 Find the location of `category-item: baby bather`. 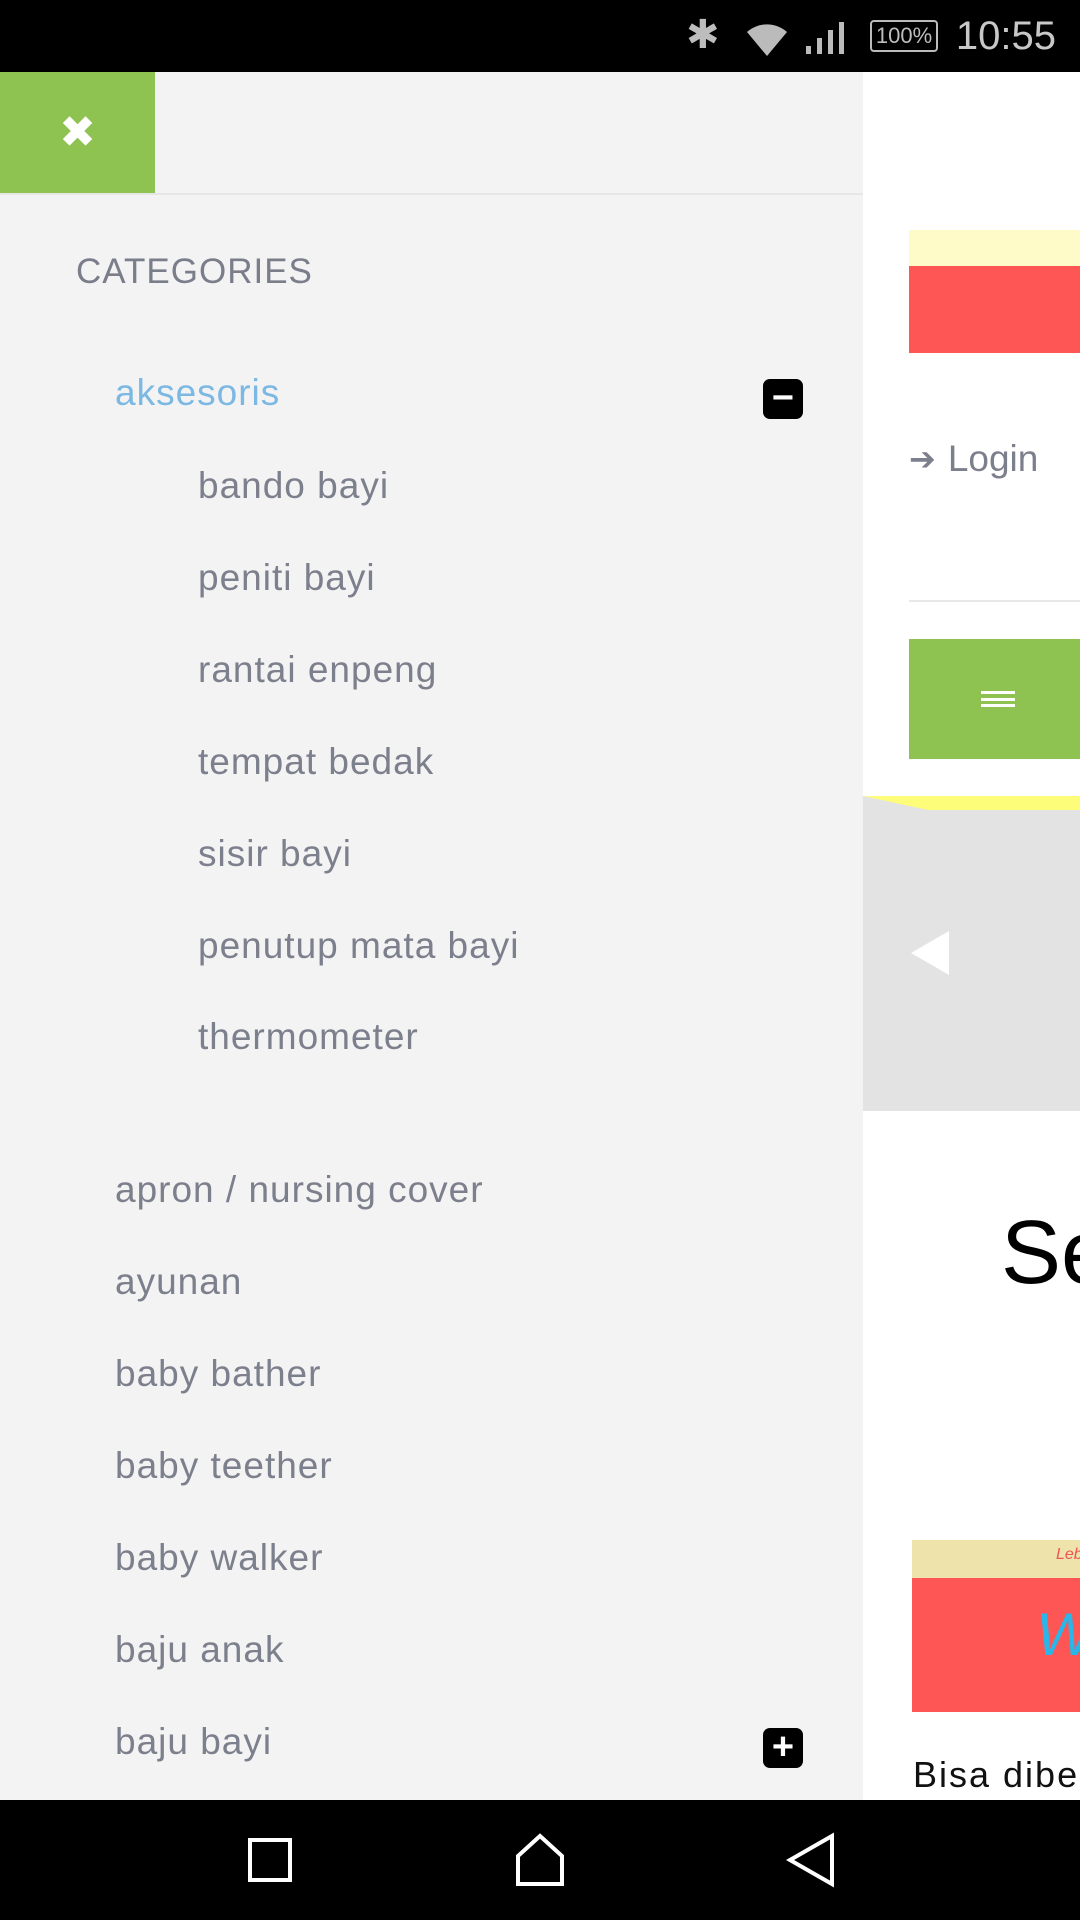

category-item: baby bather is located at coordinates (218, 1374).